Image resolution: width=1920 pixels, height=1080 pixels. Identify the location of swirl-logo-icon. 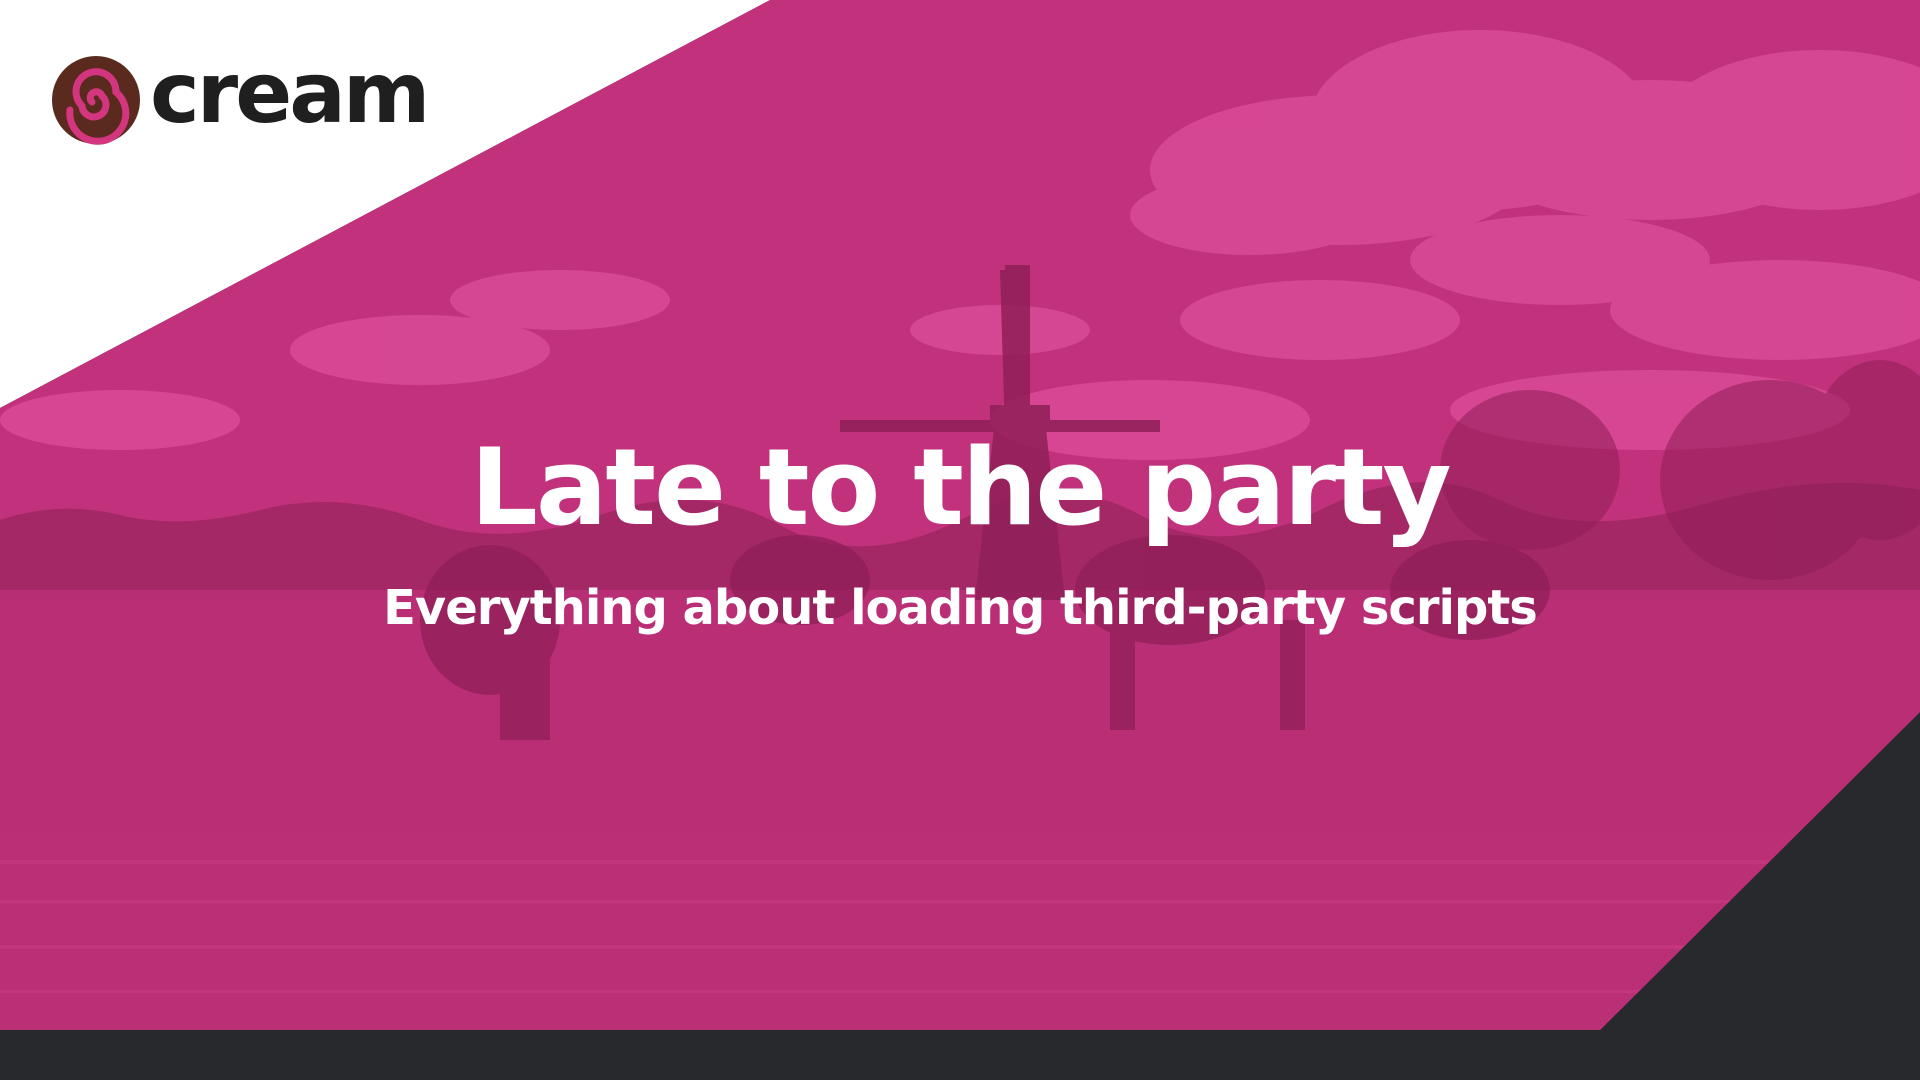
(96, 100).